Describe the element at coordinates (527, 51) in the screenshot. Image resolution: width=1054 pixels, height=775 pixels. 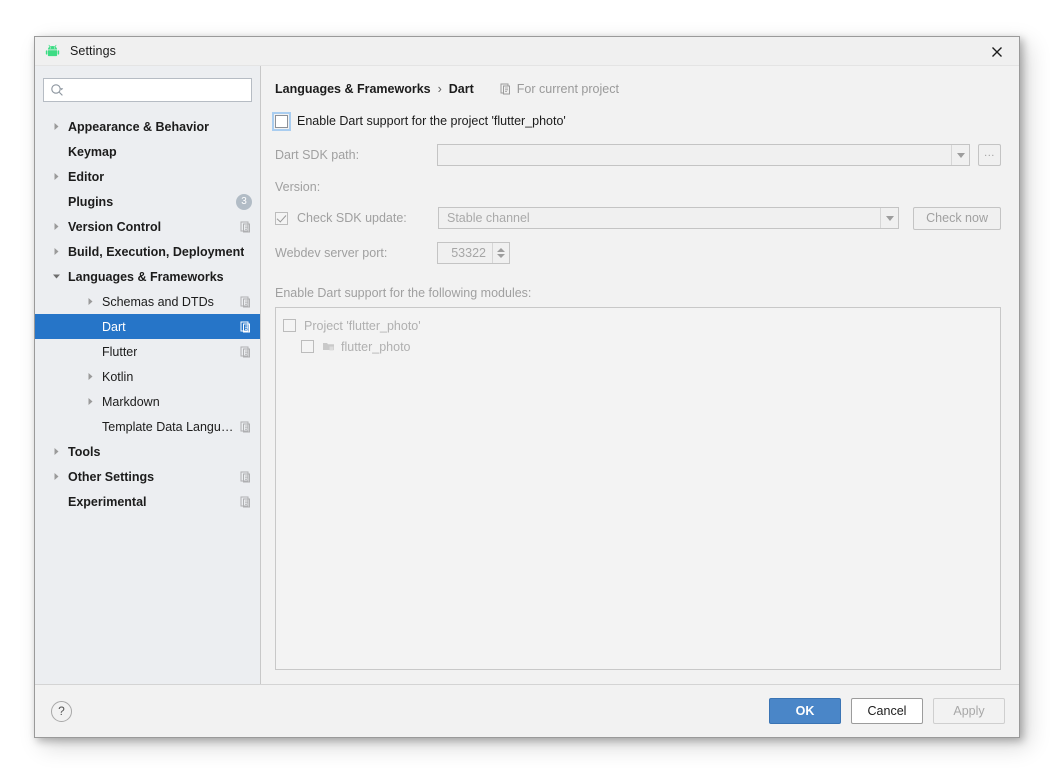
I see `title-bar: Settings` at that location.